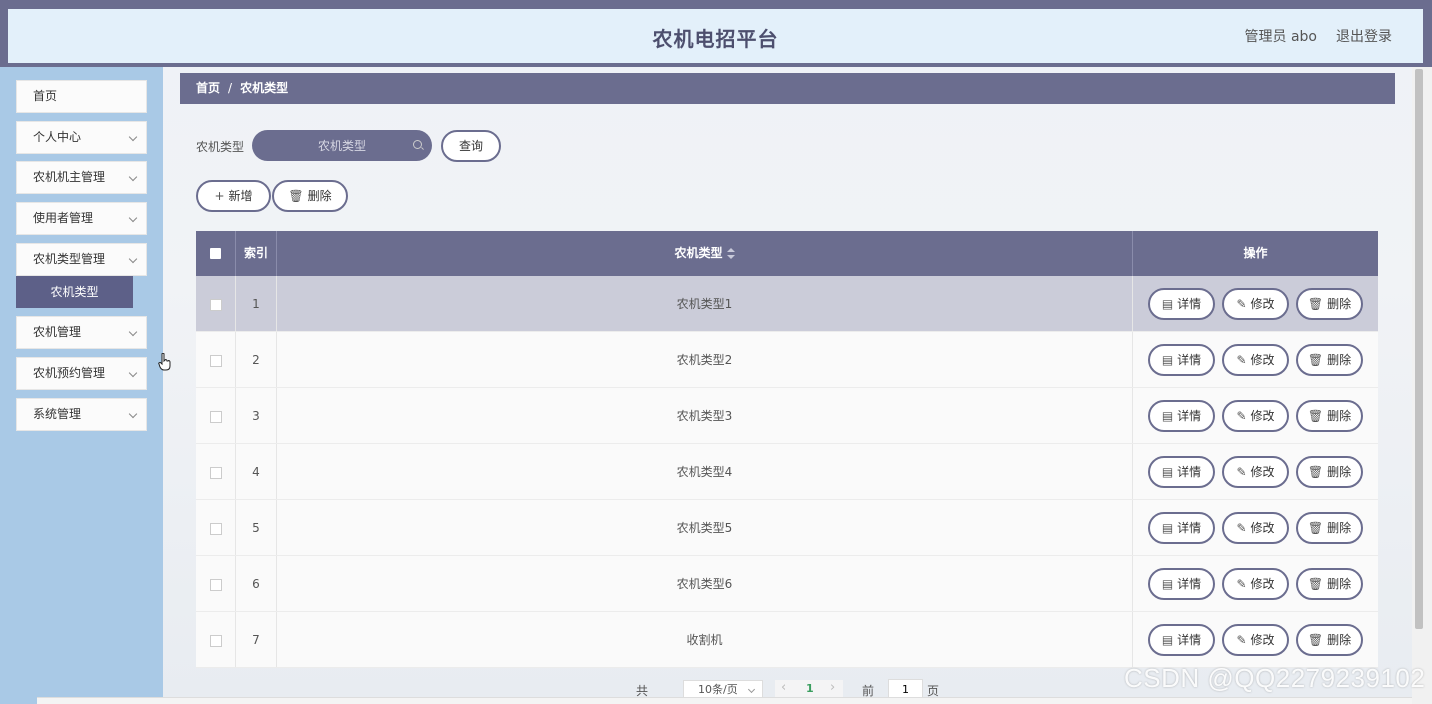  Describe the element at coordinates (63, 218) in the screenshot. I see `sidebar-item-label: 使用者管理` at that location.